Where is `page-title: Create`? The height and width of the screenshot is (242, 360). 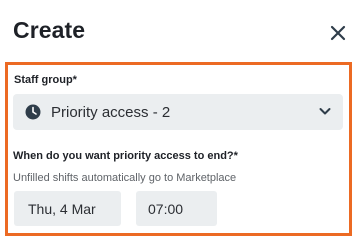 page-title: Create is located at coordinates (49, 30).